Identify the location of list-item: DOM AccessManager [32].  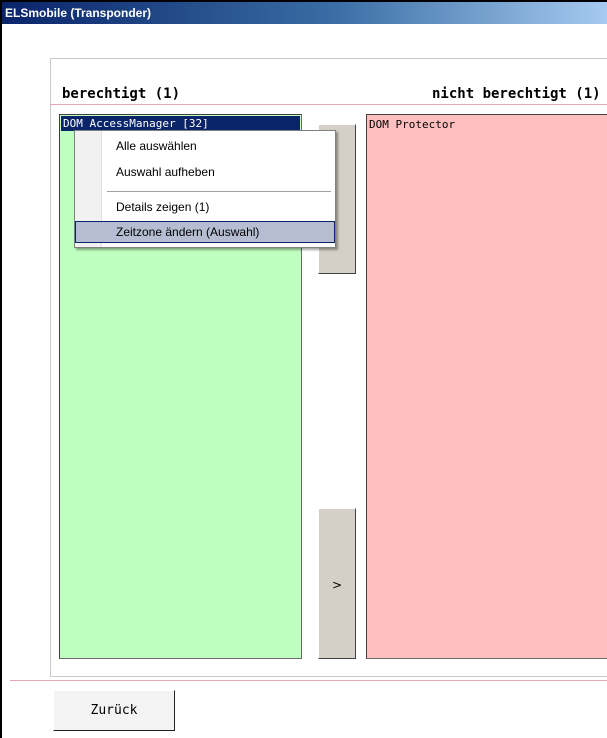
(180, 123).